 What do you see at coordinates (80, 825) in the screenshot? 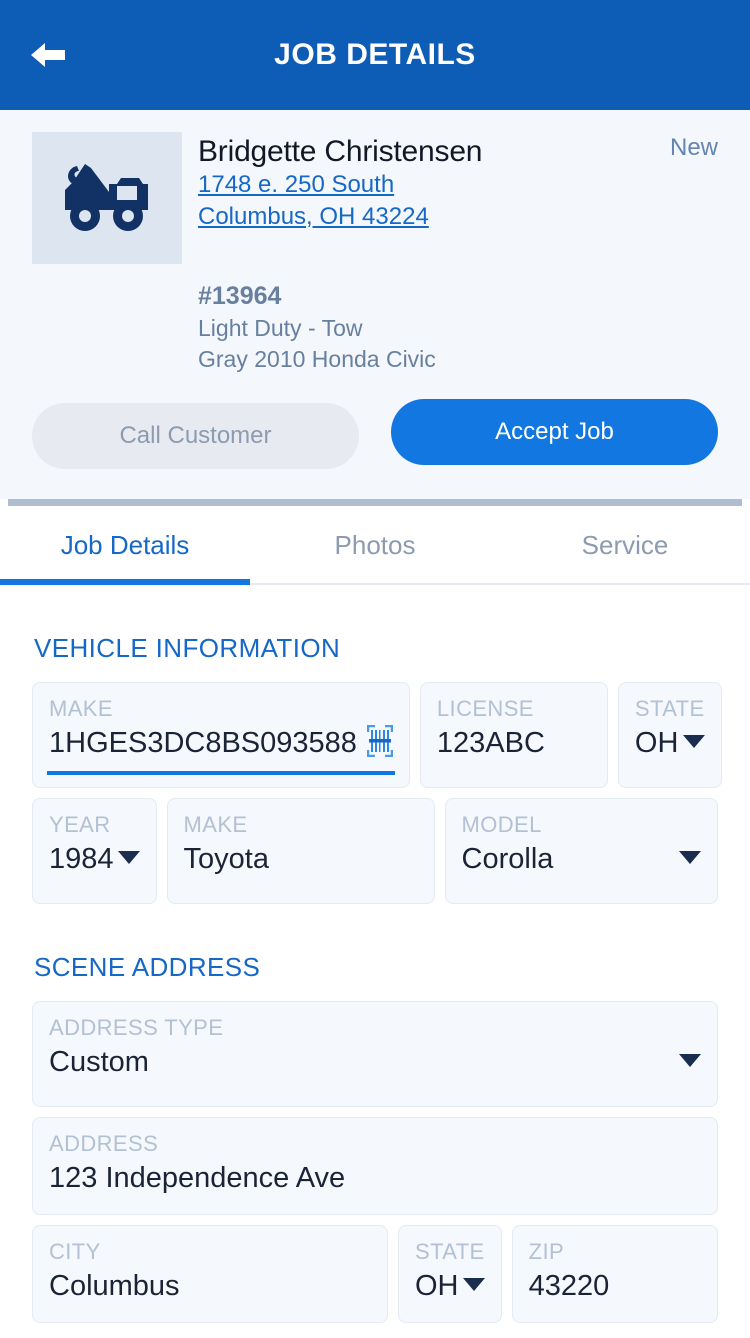
I see `year-field-label: YEAR` at bounding box center [80, 825].